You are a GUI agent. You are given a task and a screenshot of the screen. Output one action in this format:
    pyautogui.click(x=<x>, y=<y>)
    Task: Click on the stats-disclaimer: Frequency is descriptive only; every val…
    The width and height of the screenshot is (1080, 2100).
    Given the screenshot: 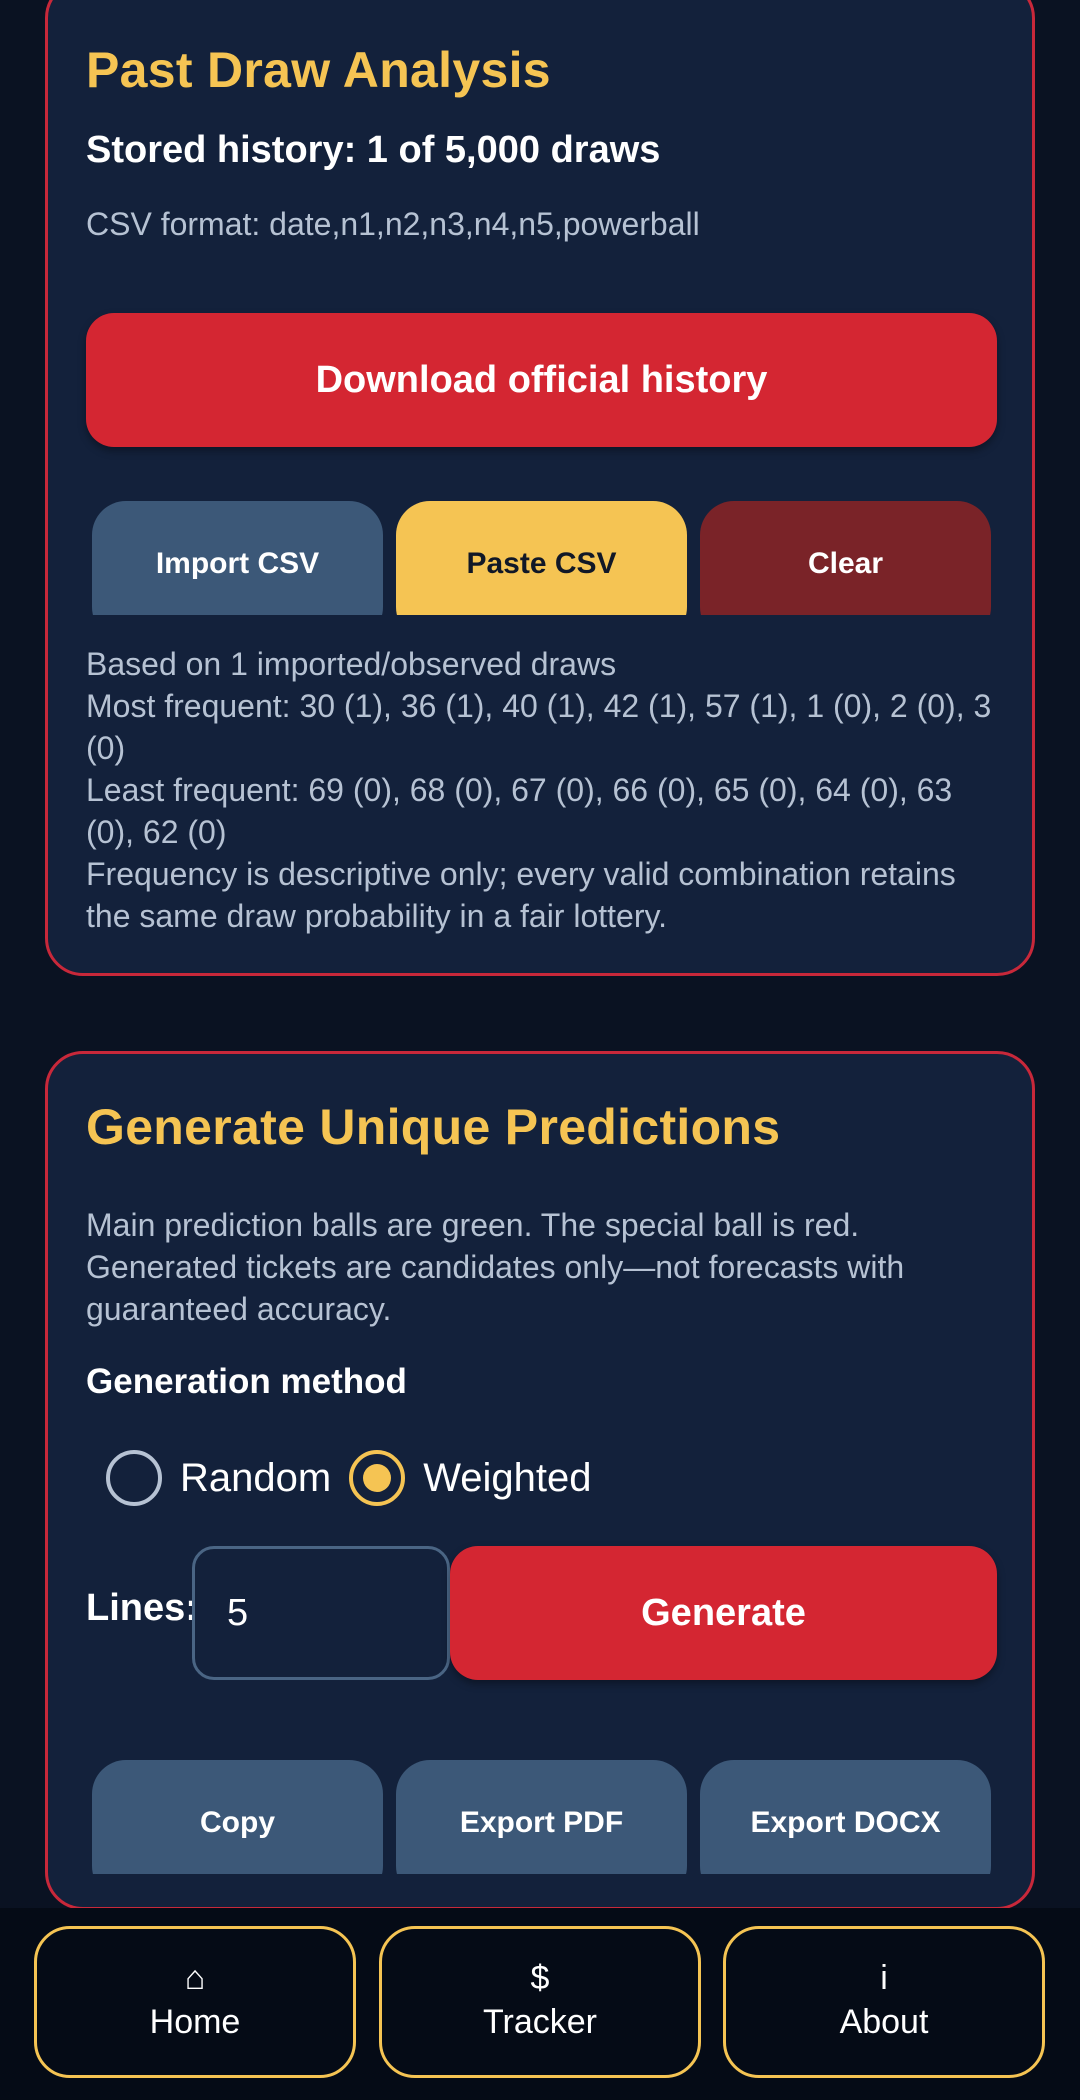 What is the action you would take?
    pyautogui.click(x=521, y=895)
    